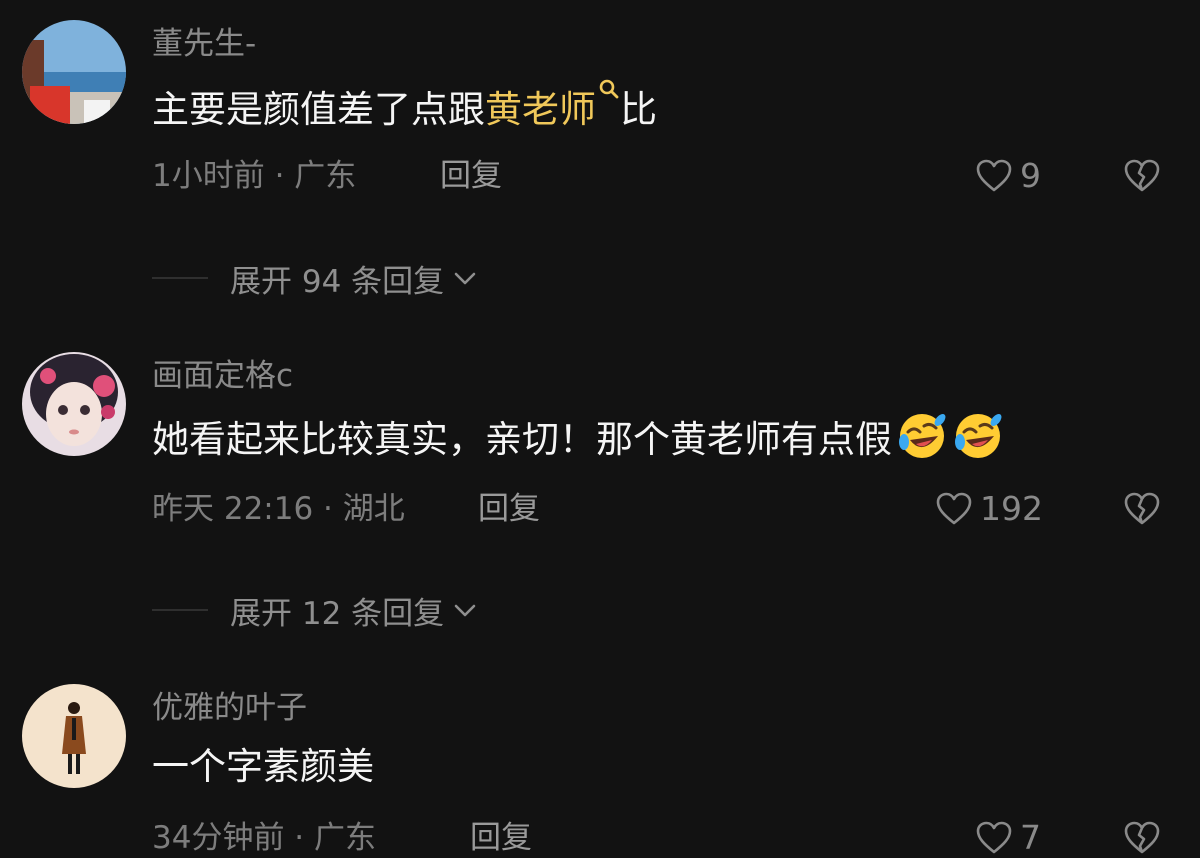 The width and height of the screenshot is (1200, 858). I want to click on username: 董先生-, so click(204, 44).